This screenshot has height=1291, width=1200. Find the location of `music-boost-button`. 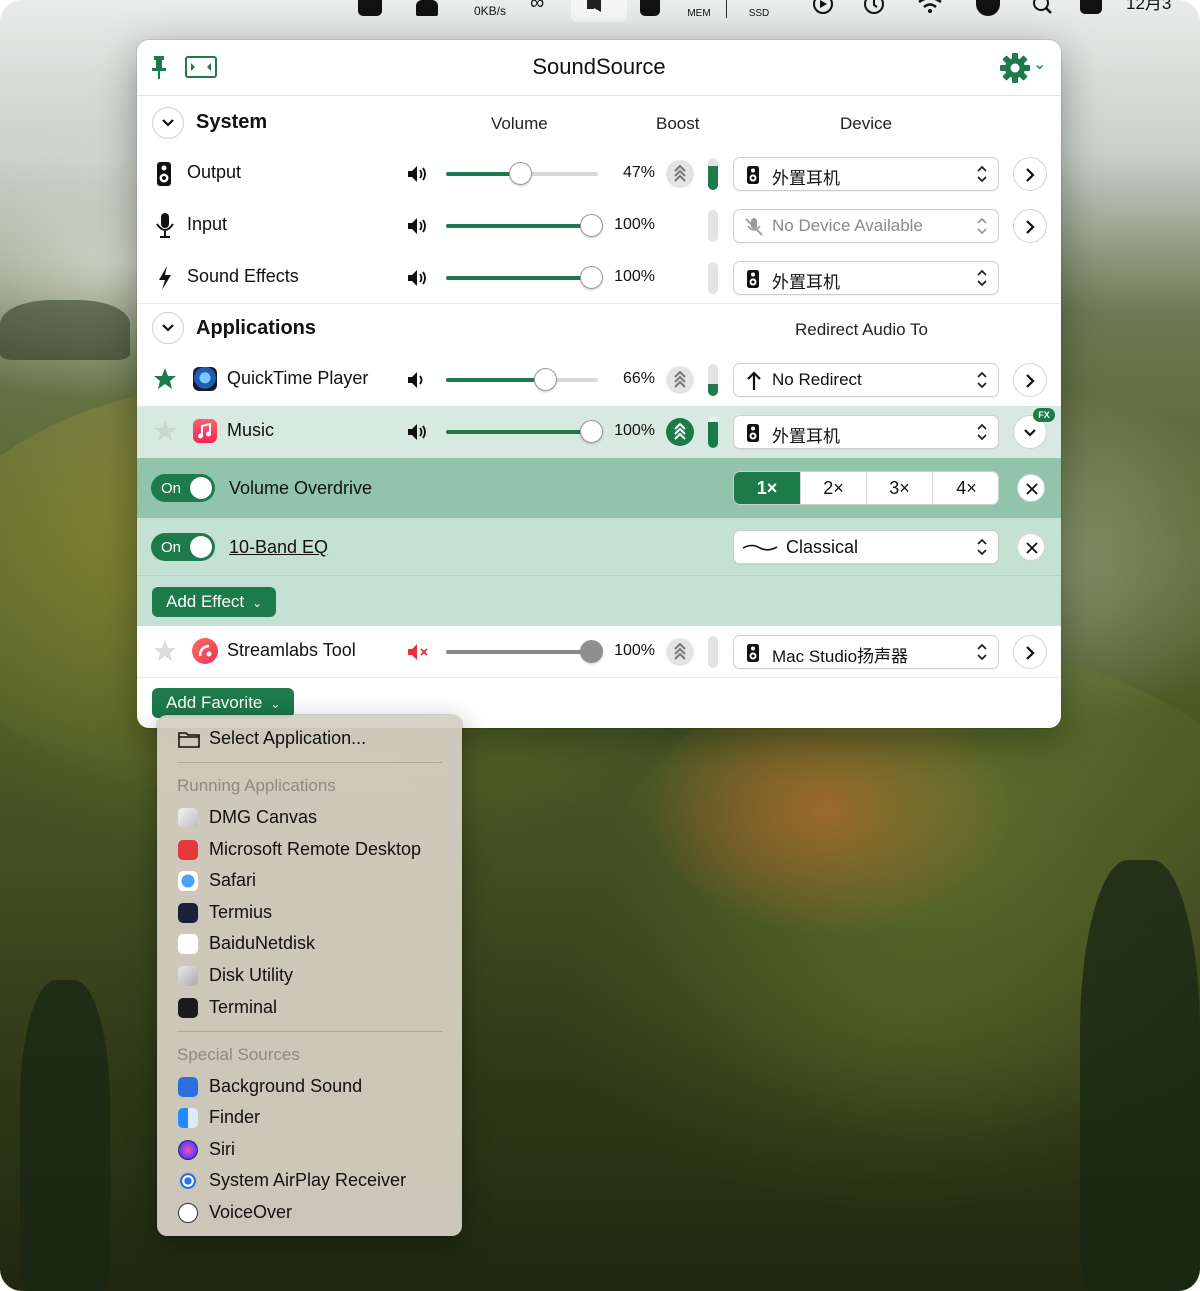

music-boost-button is located at coordinates (680, 432).